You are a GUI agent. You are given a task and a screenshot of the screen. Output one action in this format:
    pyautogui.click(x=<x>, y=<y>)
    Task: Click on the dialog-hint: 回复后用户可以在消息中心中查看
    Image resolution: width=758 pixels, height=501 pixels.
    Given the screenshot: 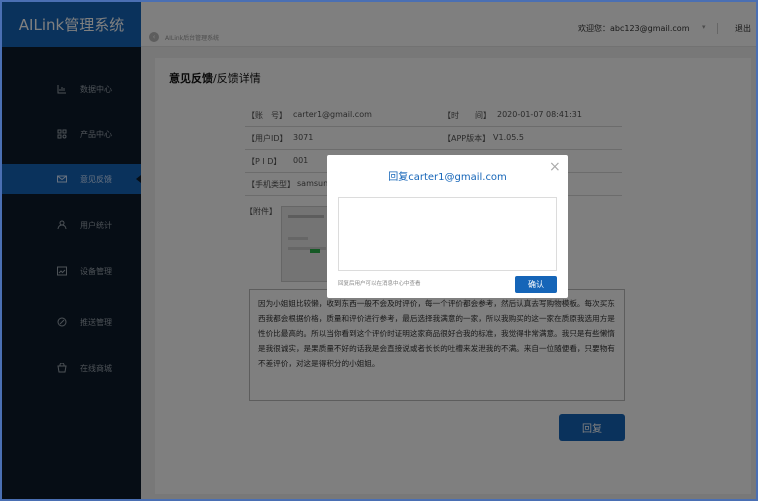 What is the action you would take?
    pyautogui.click(x=379, y=284)
    